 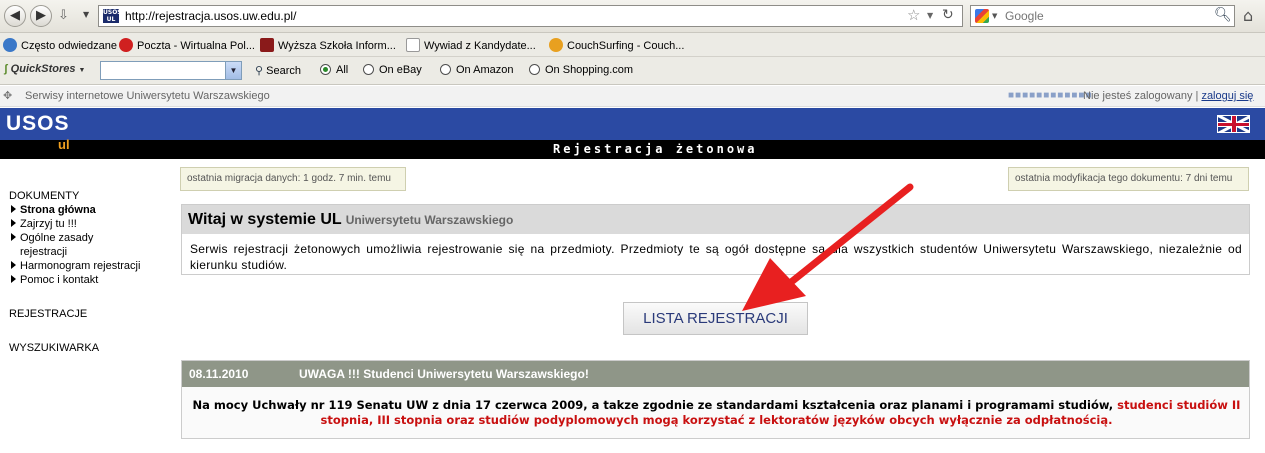 What do you see at coordinates (413, 45) in the screenshot?
I see `page-icon` at bounding box center [413, 45].